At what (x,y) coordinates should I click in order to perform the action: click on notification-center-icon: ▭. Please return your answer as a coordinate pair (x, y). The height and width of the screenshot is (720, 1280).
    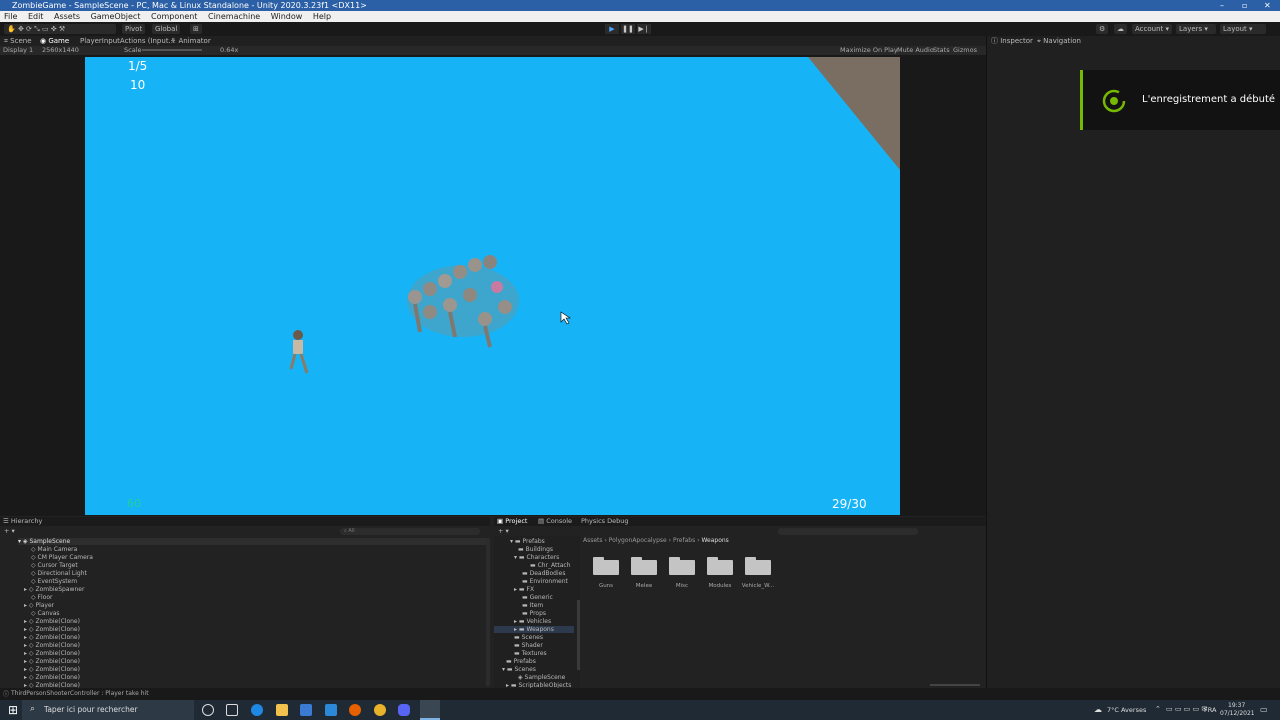
    Looking at the image, I should click on (1264, 709).